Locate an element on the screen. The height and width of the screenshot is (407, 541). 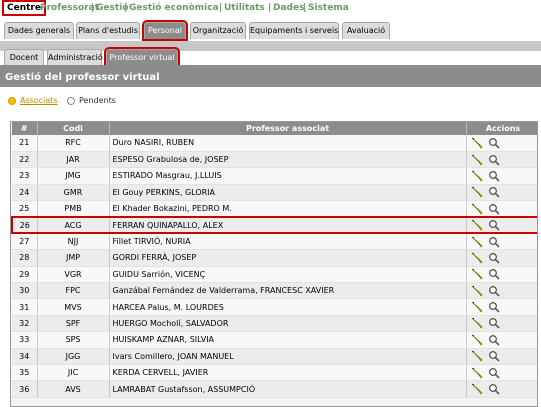
row-number: 32 is located at coordinates (25, 324).